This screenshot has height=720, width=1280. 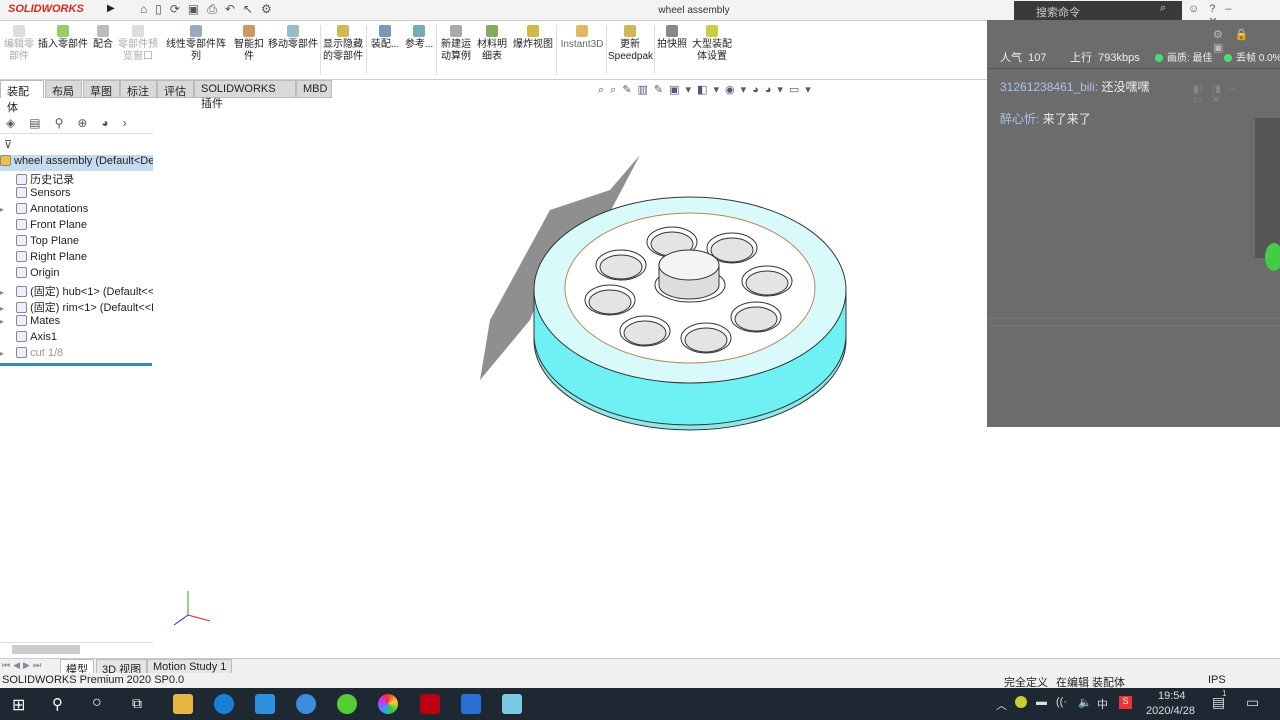 I want to click on feature-label: Mates, so click(x=45, y=321).